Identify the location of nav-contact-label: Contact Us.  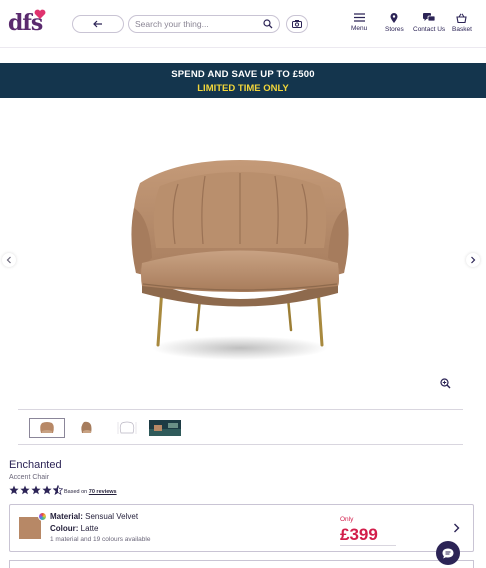
(429, 29).